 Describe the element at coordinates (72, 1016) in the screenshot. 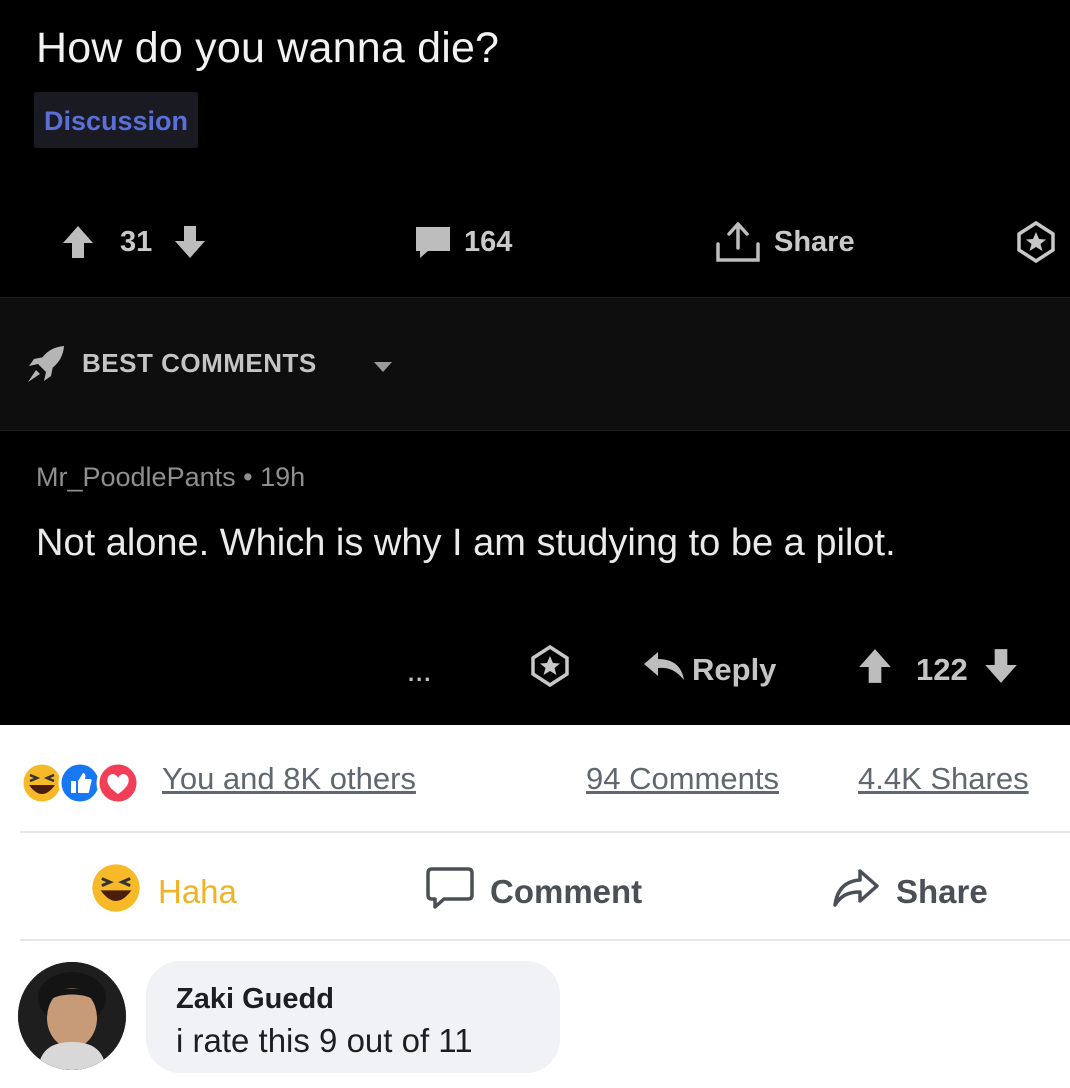

I see `avatar` at that location.